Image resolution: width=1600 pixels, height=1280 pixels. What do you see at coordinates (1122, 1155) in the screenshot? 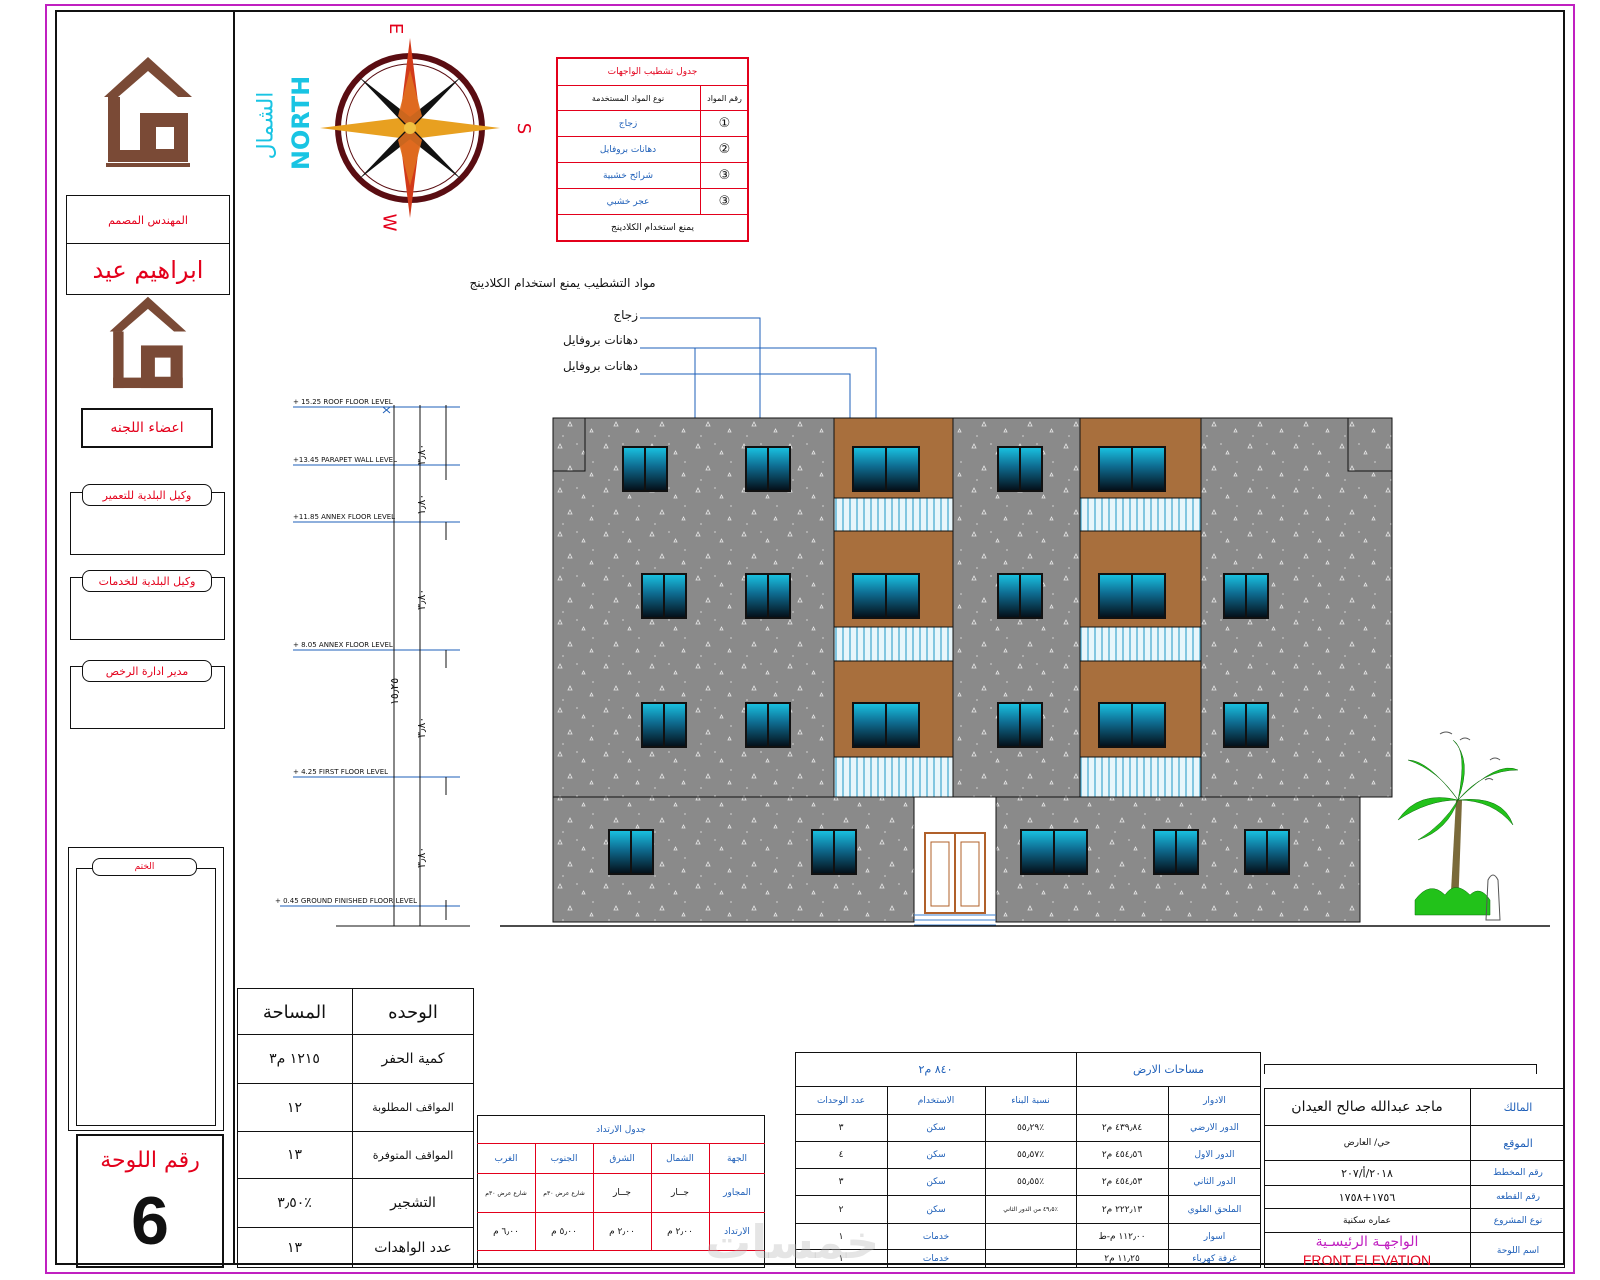
I see `areas-area: ٤٥٤٫٥٦ م٢` at bounding box center [1122, 1155].